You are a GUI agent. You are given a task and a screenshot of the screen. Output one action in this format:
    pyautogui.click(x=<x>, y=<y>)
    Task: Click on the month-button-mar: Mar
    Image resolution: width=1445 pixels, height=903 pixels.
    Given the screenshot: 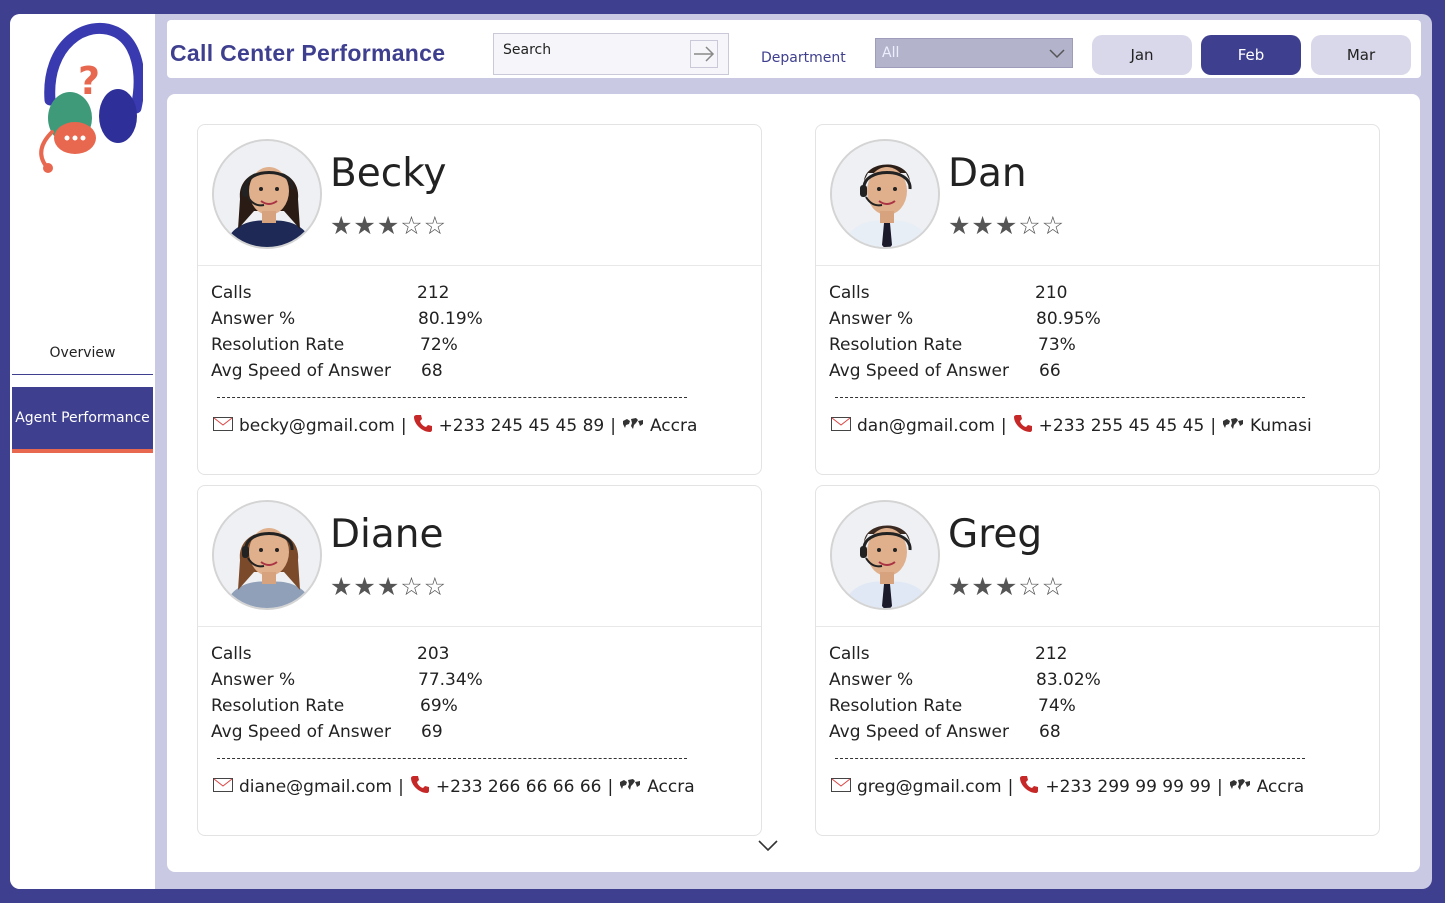 What is the action you would take?
    pyautogui.click(x=1361, y=55)
    